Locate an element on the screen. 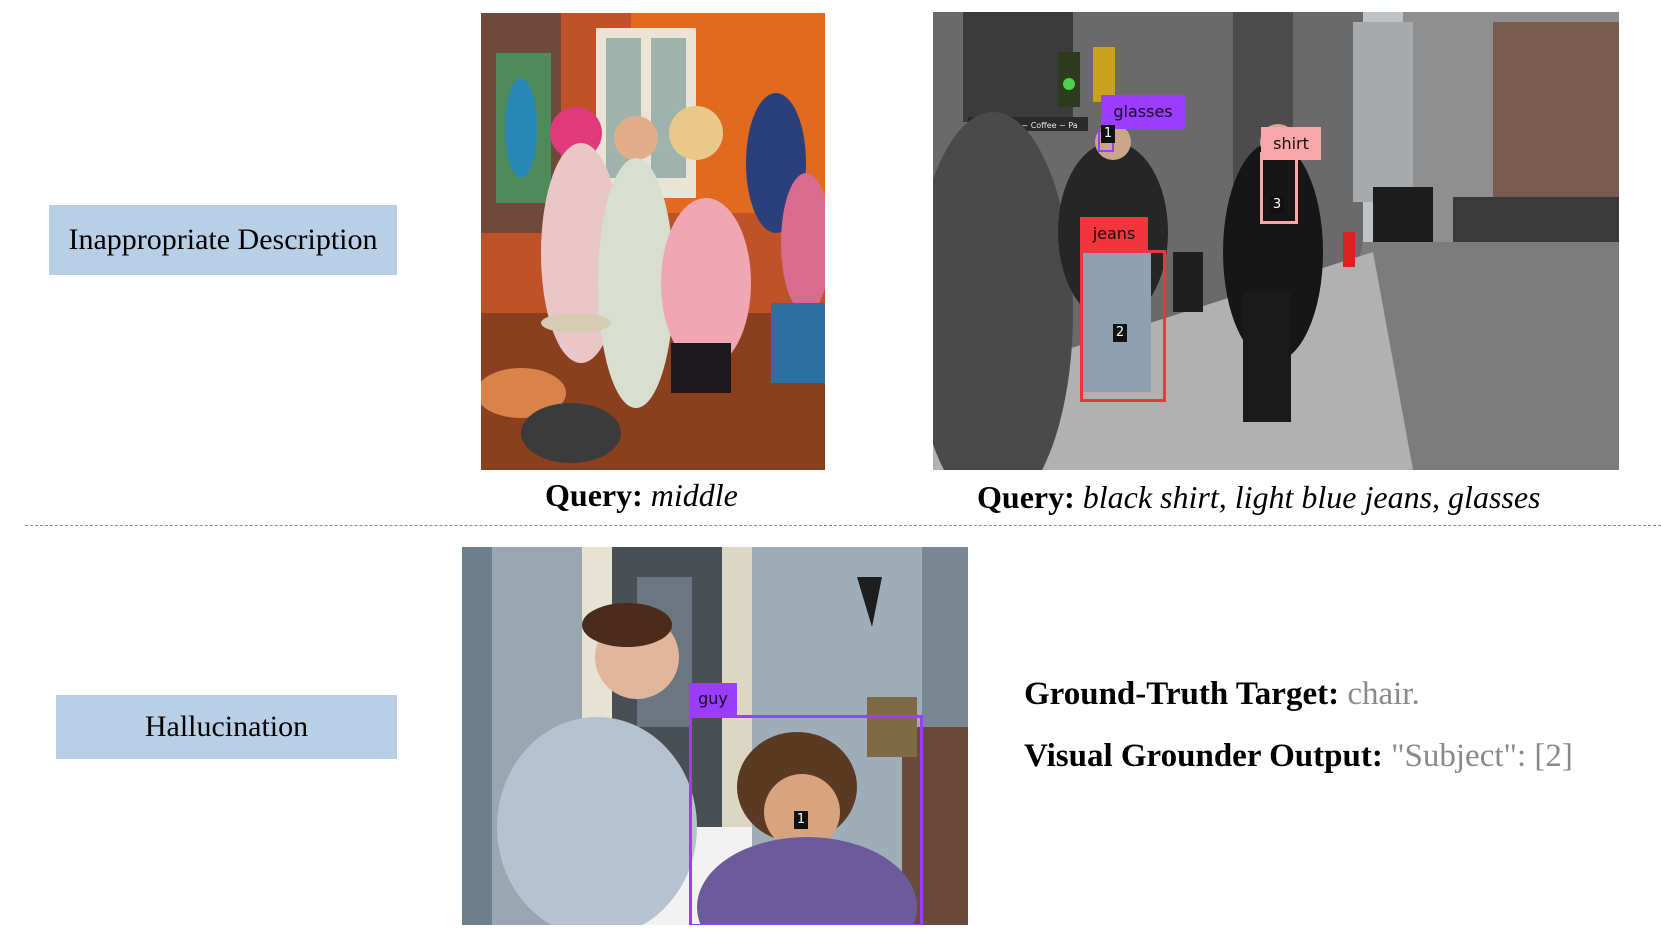 The height and width of the screenshot is (934, 1661). shirt-bbox-tag: shirt is located at coordinates (1291, 143).